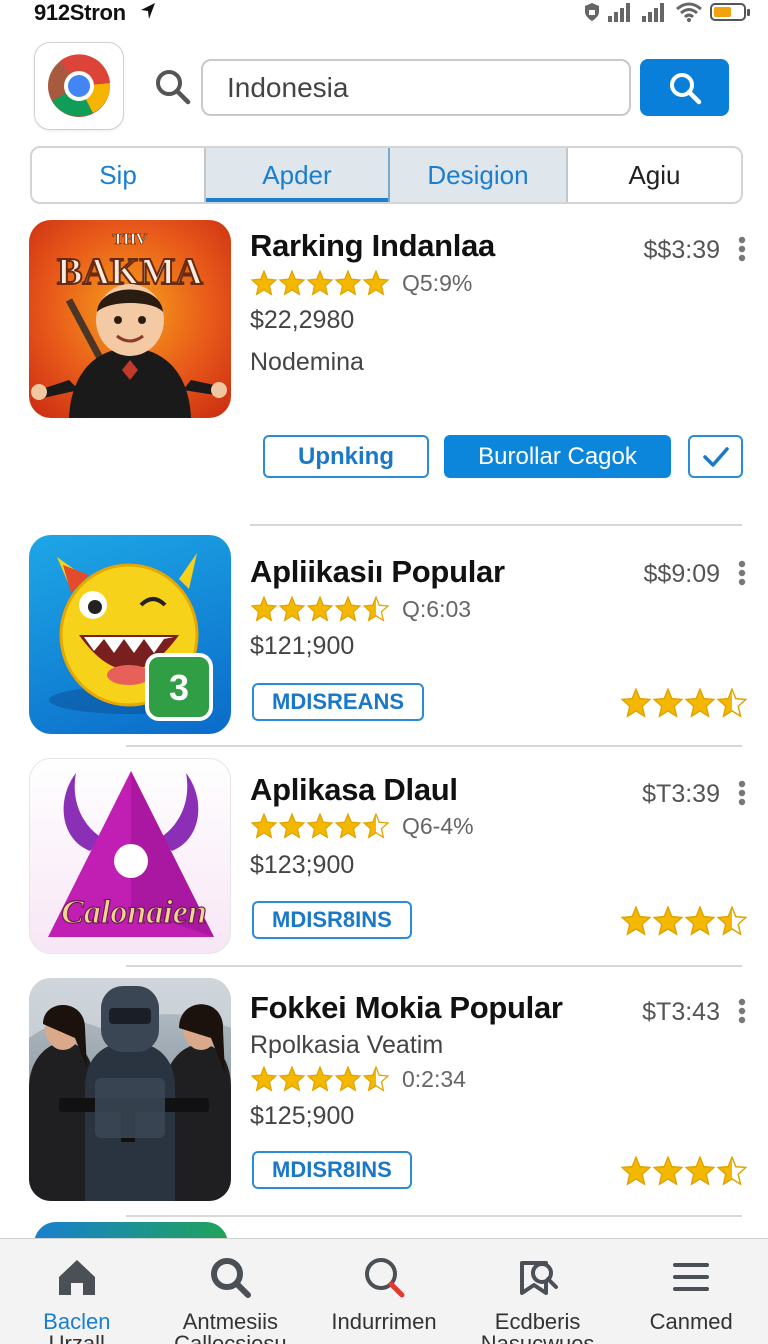  What do you see at coordinates (715, 456) in the screenshot?
I see `checkbox` at bounding box center [715, 456].